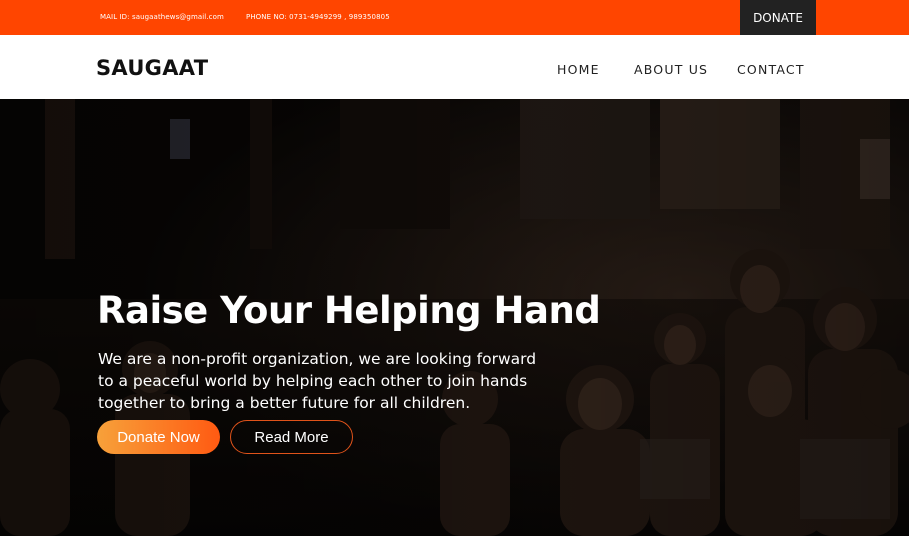 This screenshot has width=909, height=540. I want to click on mail-id-text: MAIL ID: saugaathews@gmail.com, so click(162, 17).